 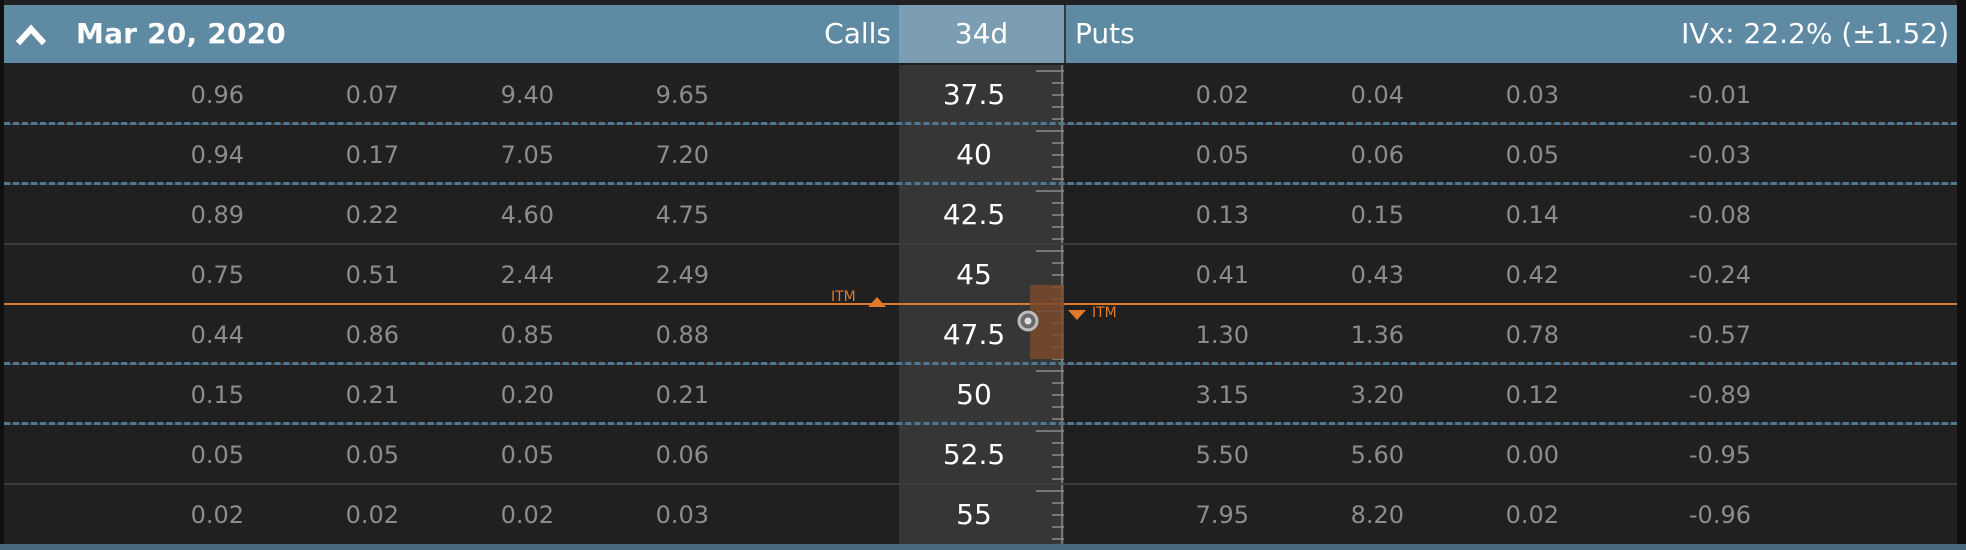 I want to click on chevron-up-icon, so click(x=31, y=34).